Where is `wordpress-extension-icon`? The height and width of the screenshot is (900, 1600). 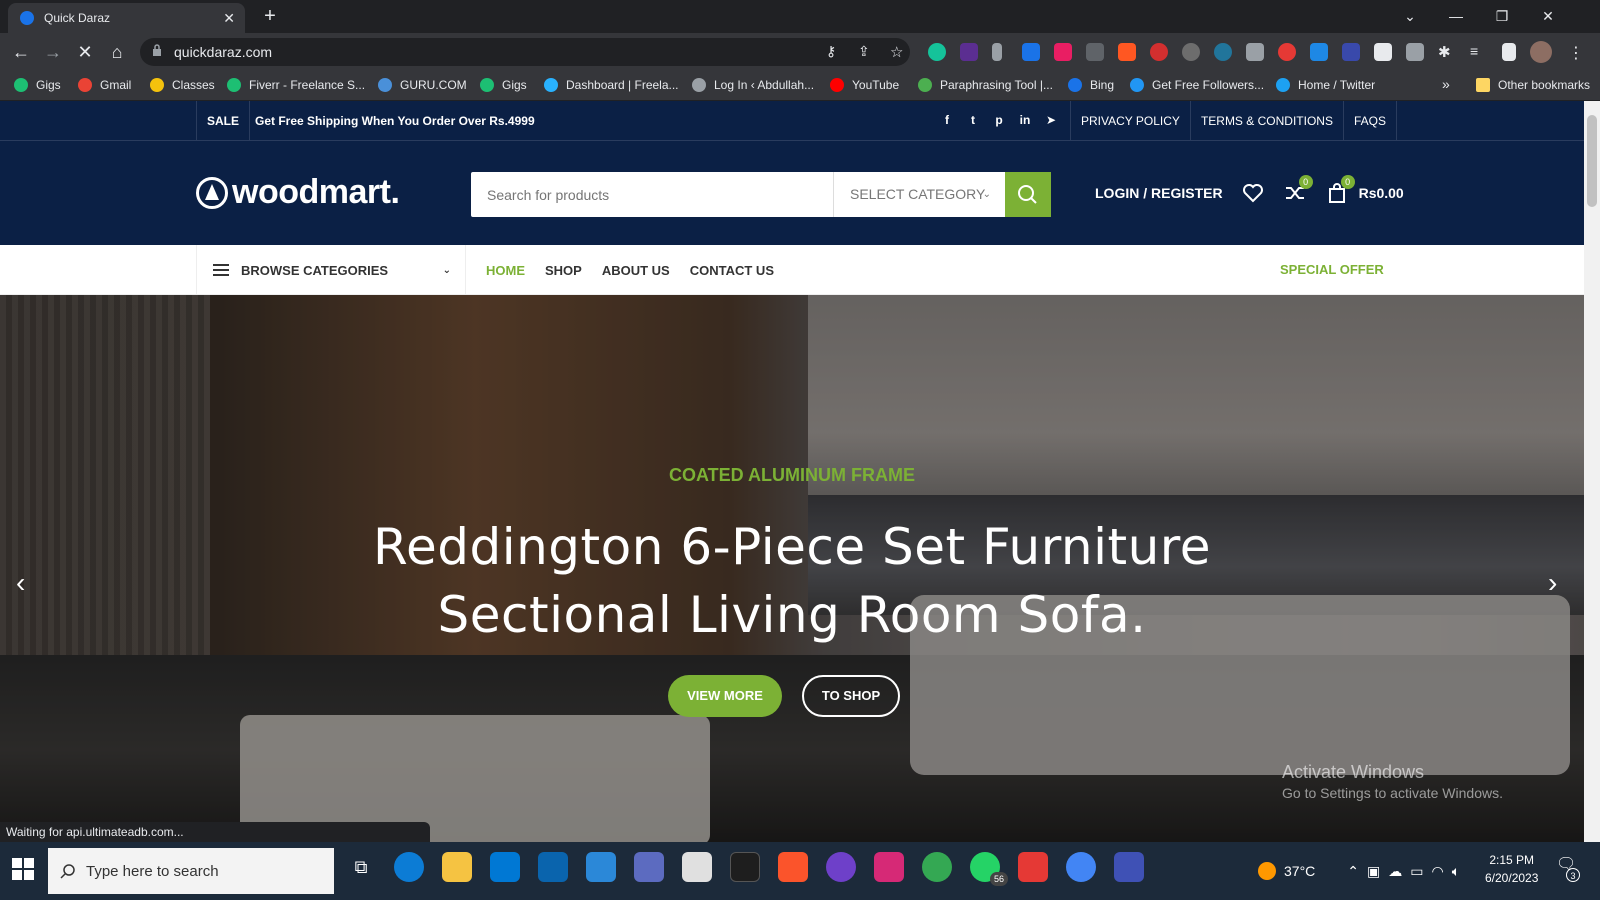
wordpress-extension-icon is located at coordinates (1191, 52).